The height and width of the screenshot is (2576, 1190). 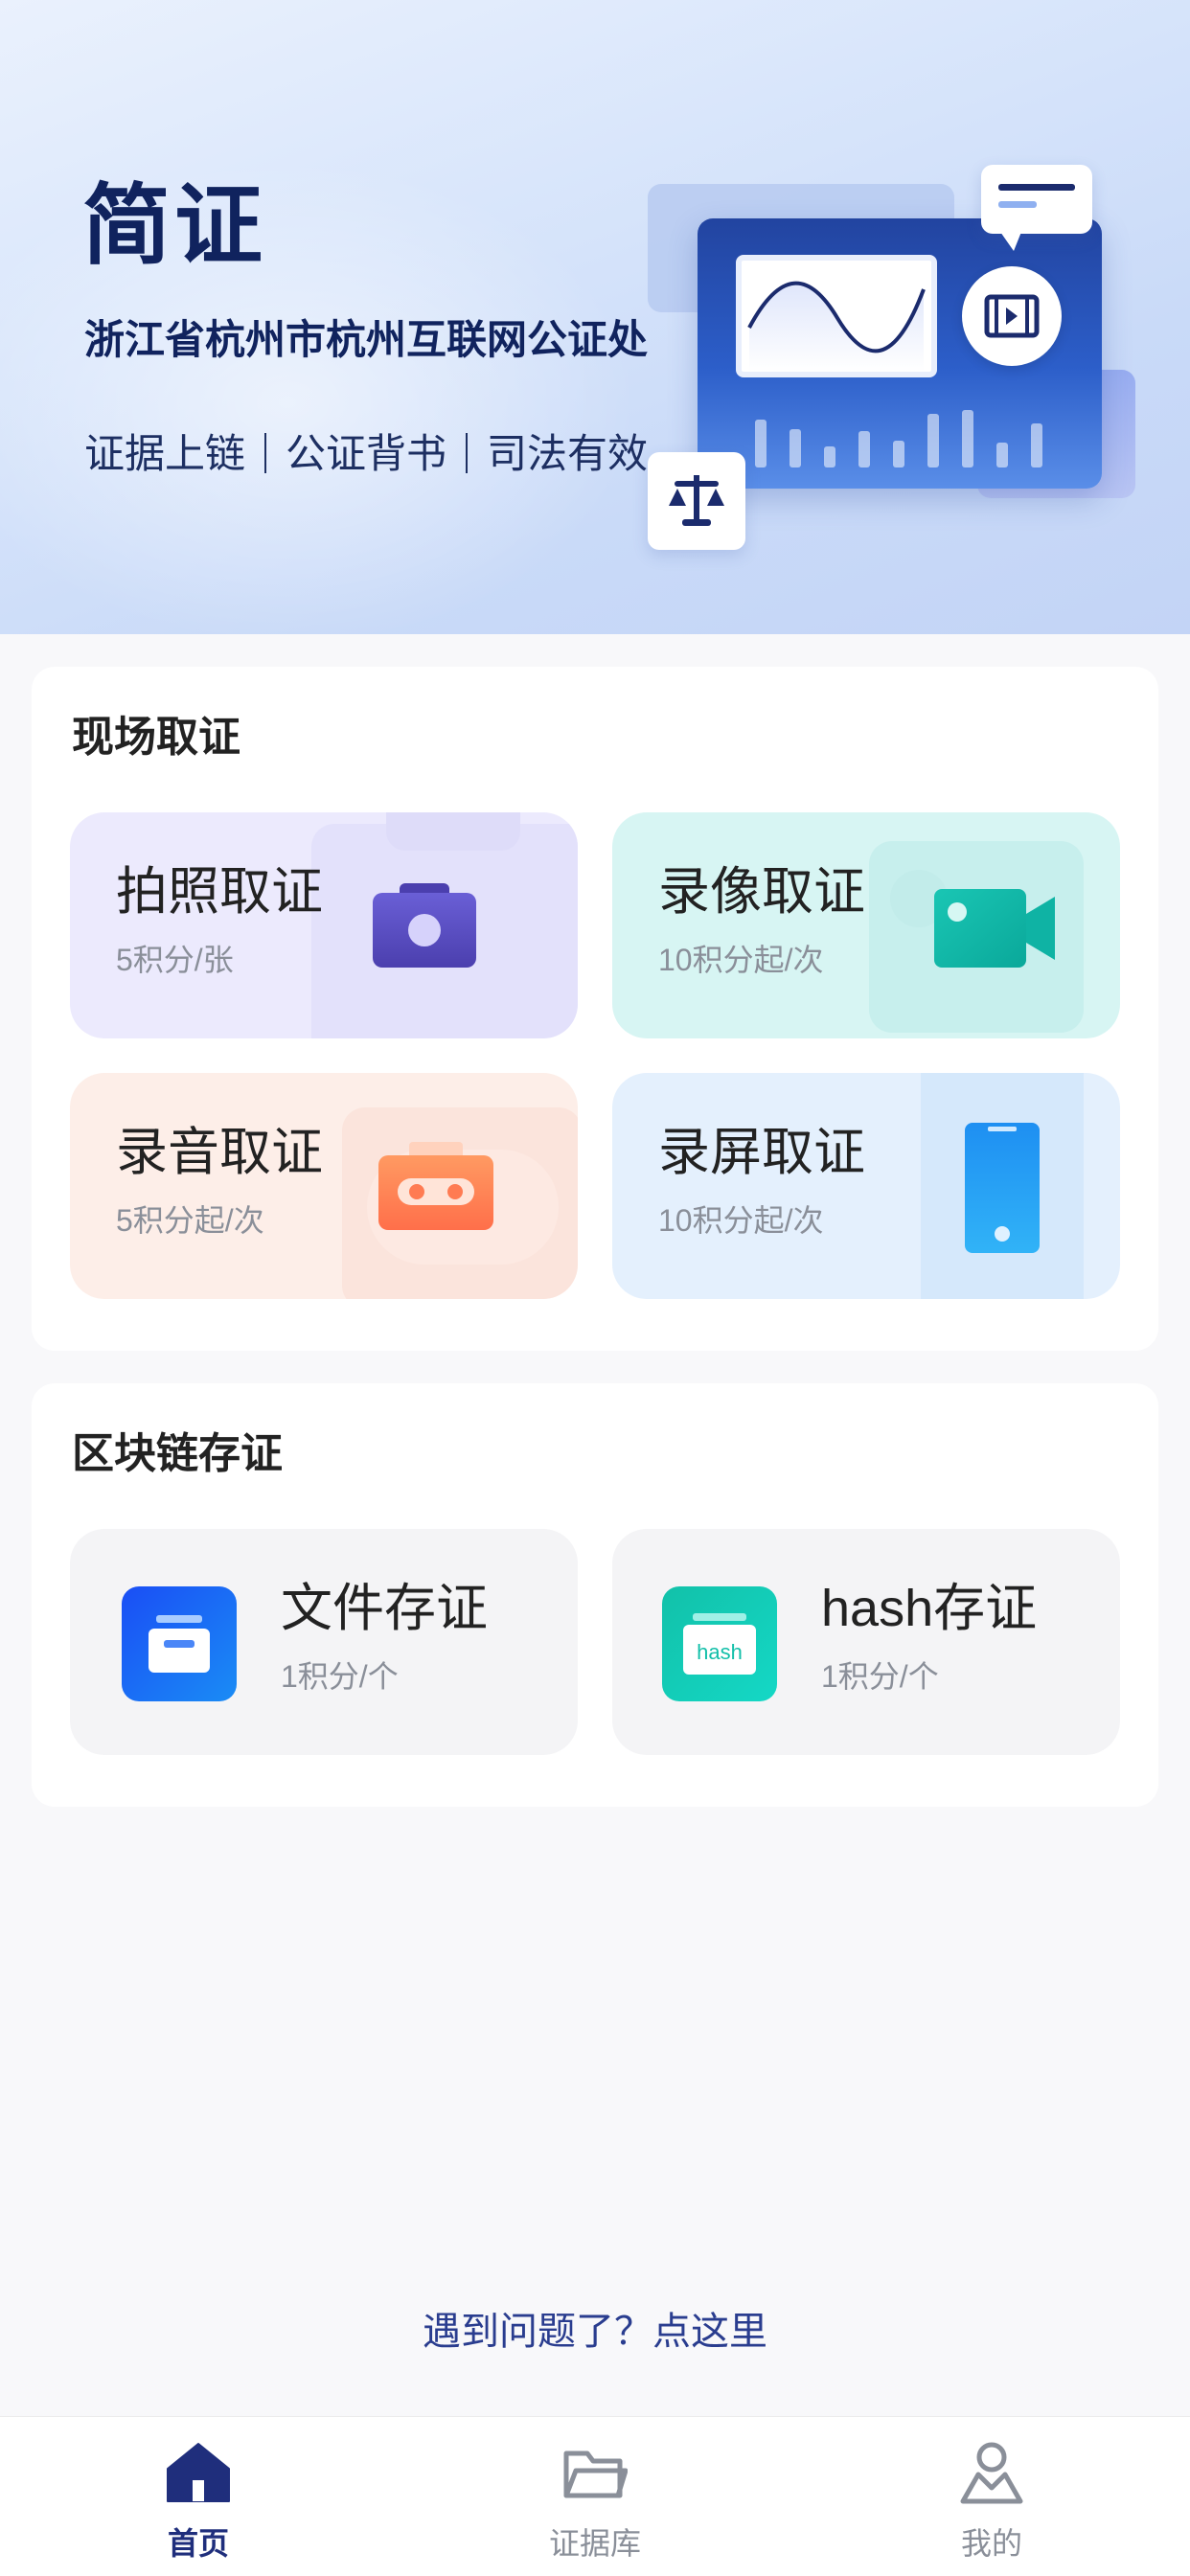 What do you see at coordinates (720, 1652) in the screenshot?
I see `hash-icon-text: hash` at bounding box center [720, 1652].